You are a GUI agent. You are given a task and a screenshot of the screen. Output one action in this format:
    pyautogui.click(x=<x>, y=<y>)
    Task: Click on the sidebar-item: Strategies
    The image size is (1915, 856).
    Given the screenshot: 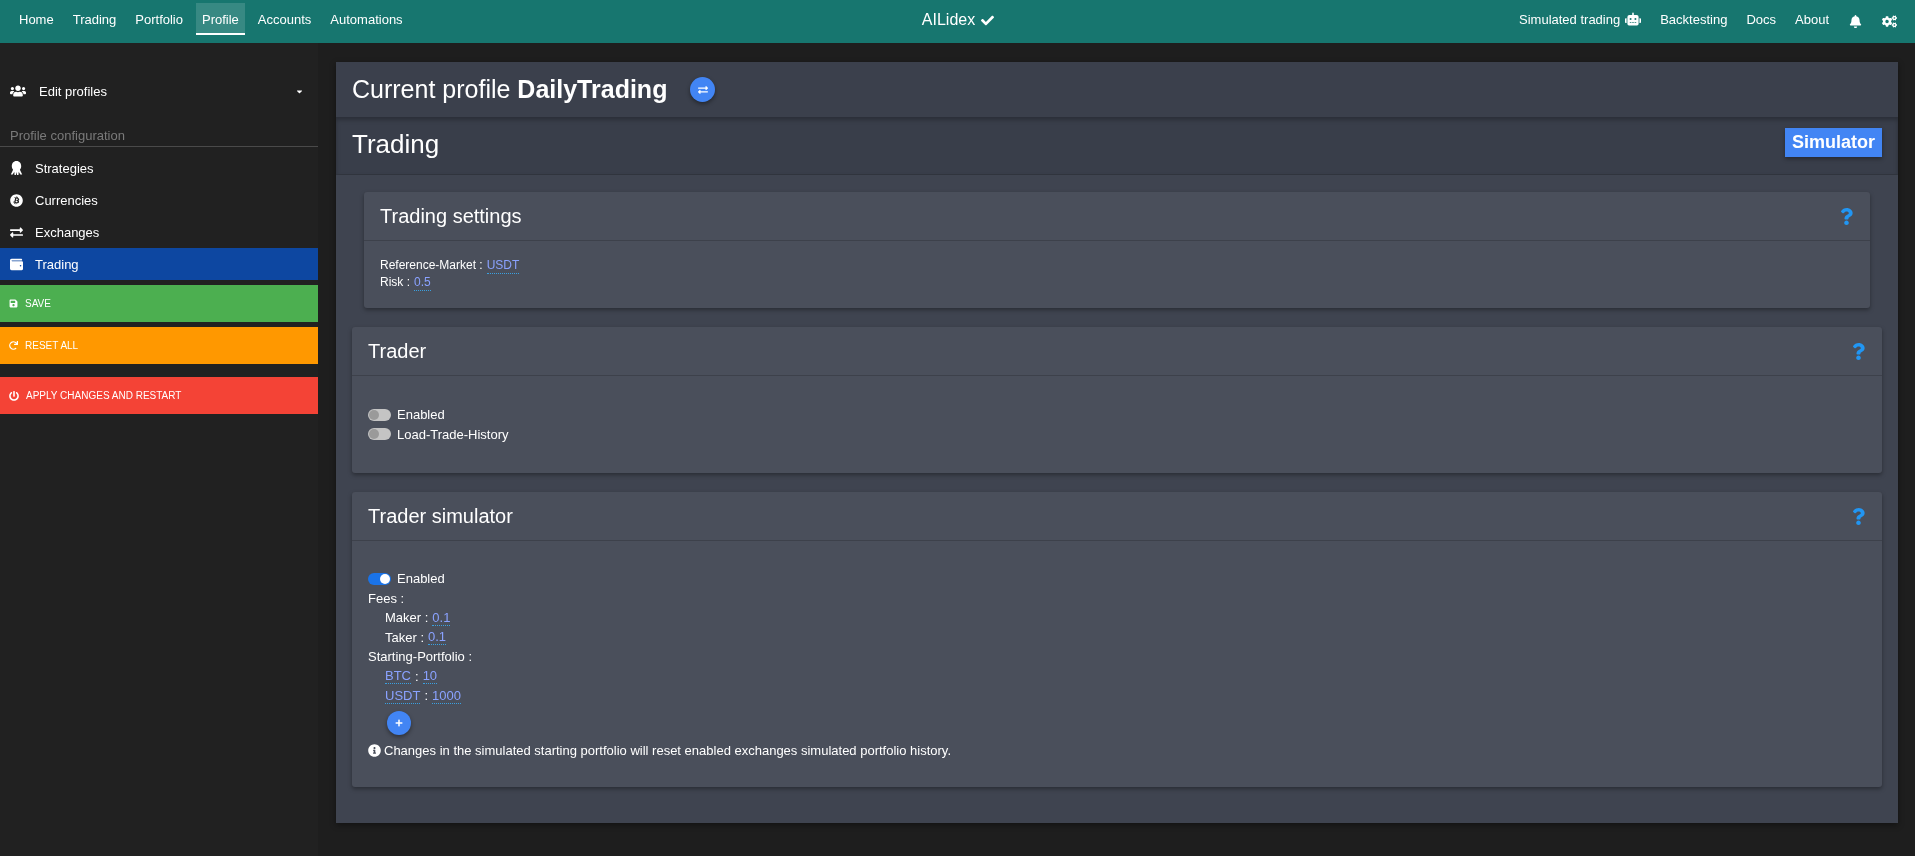 What is the action you would take?
    pyautogui.click(x=159, y=168)
    